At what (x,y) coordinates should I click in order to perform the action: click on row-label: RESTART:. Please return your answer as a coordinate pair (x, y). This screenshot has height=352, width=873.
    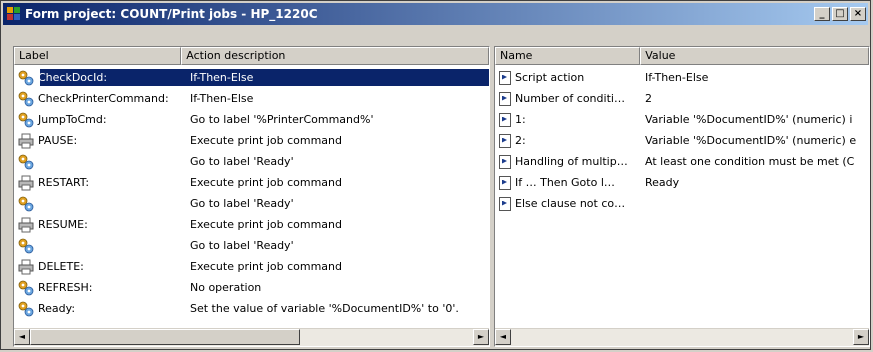
    Looking at the image, I should click on (64, 182).